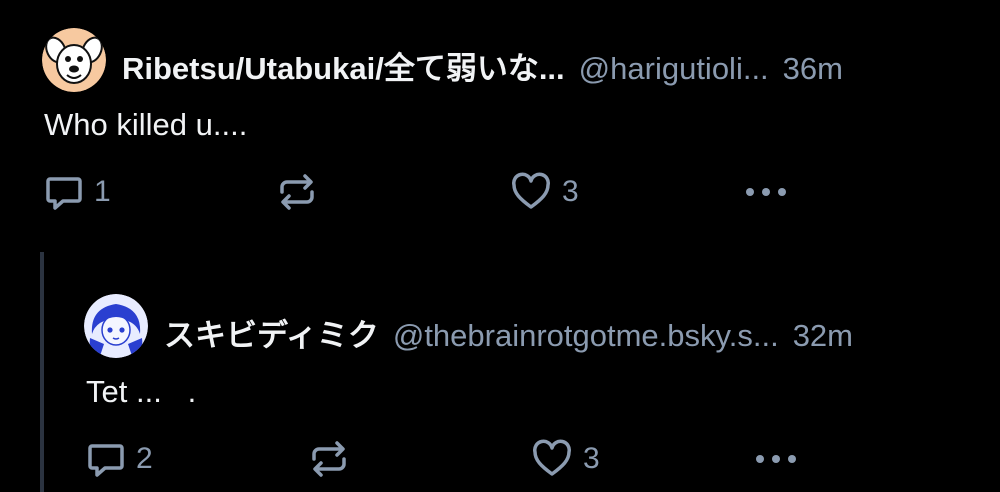 The width and height of the screenshot is (1000, 492). I want to click on repost-button, so click(329, 459).